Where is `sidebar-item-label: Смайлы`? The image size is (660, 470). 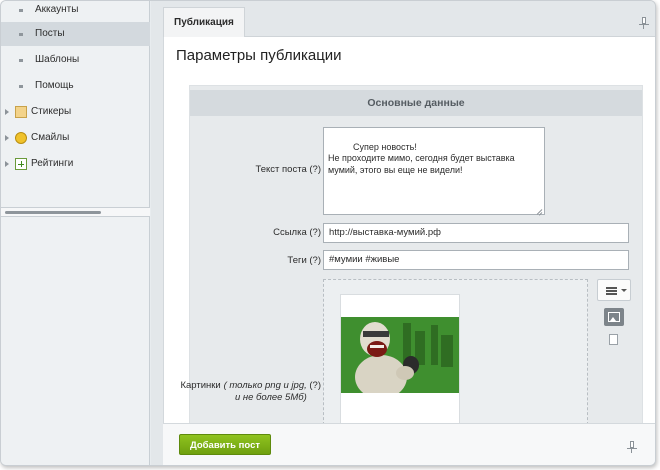 sidebar-item-label: Смайлы is located at coordinates (50, 137).